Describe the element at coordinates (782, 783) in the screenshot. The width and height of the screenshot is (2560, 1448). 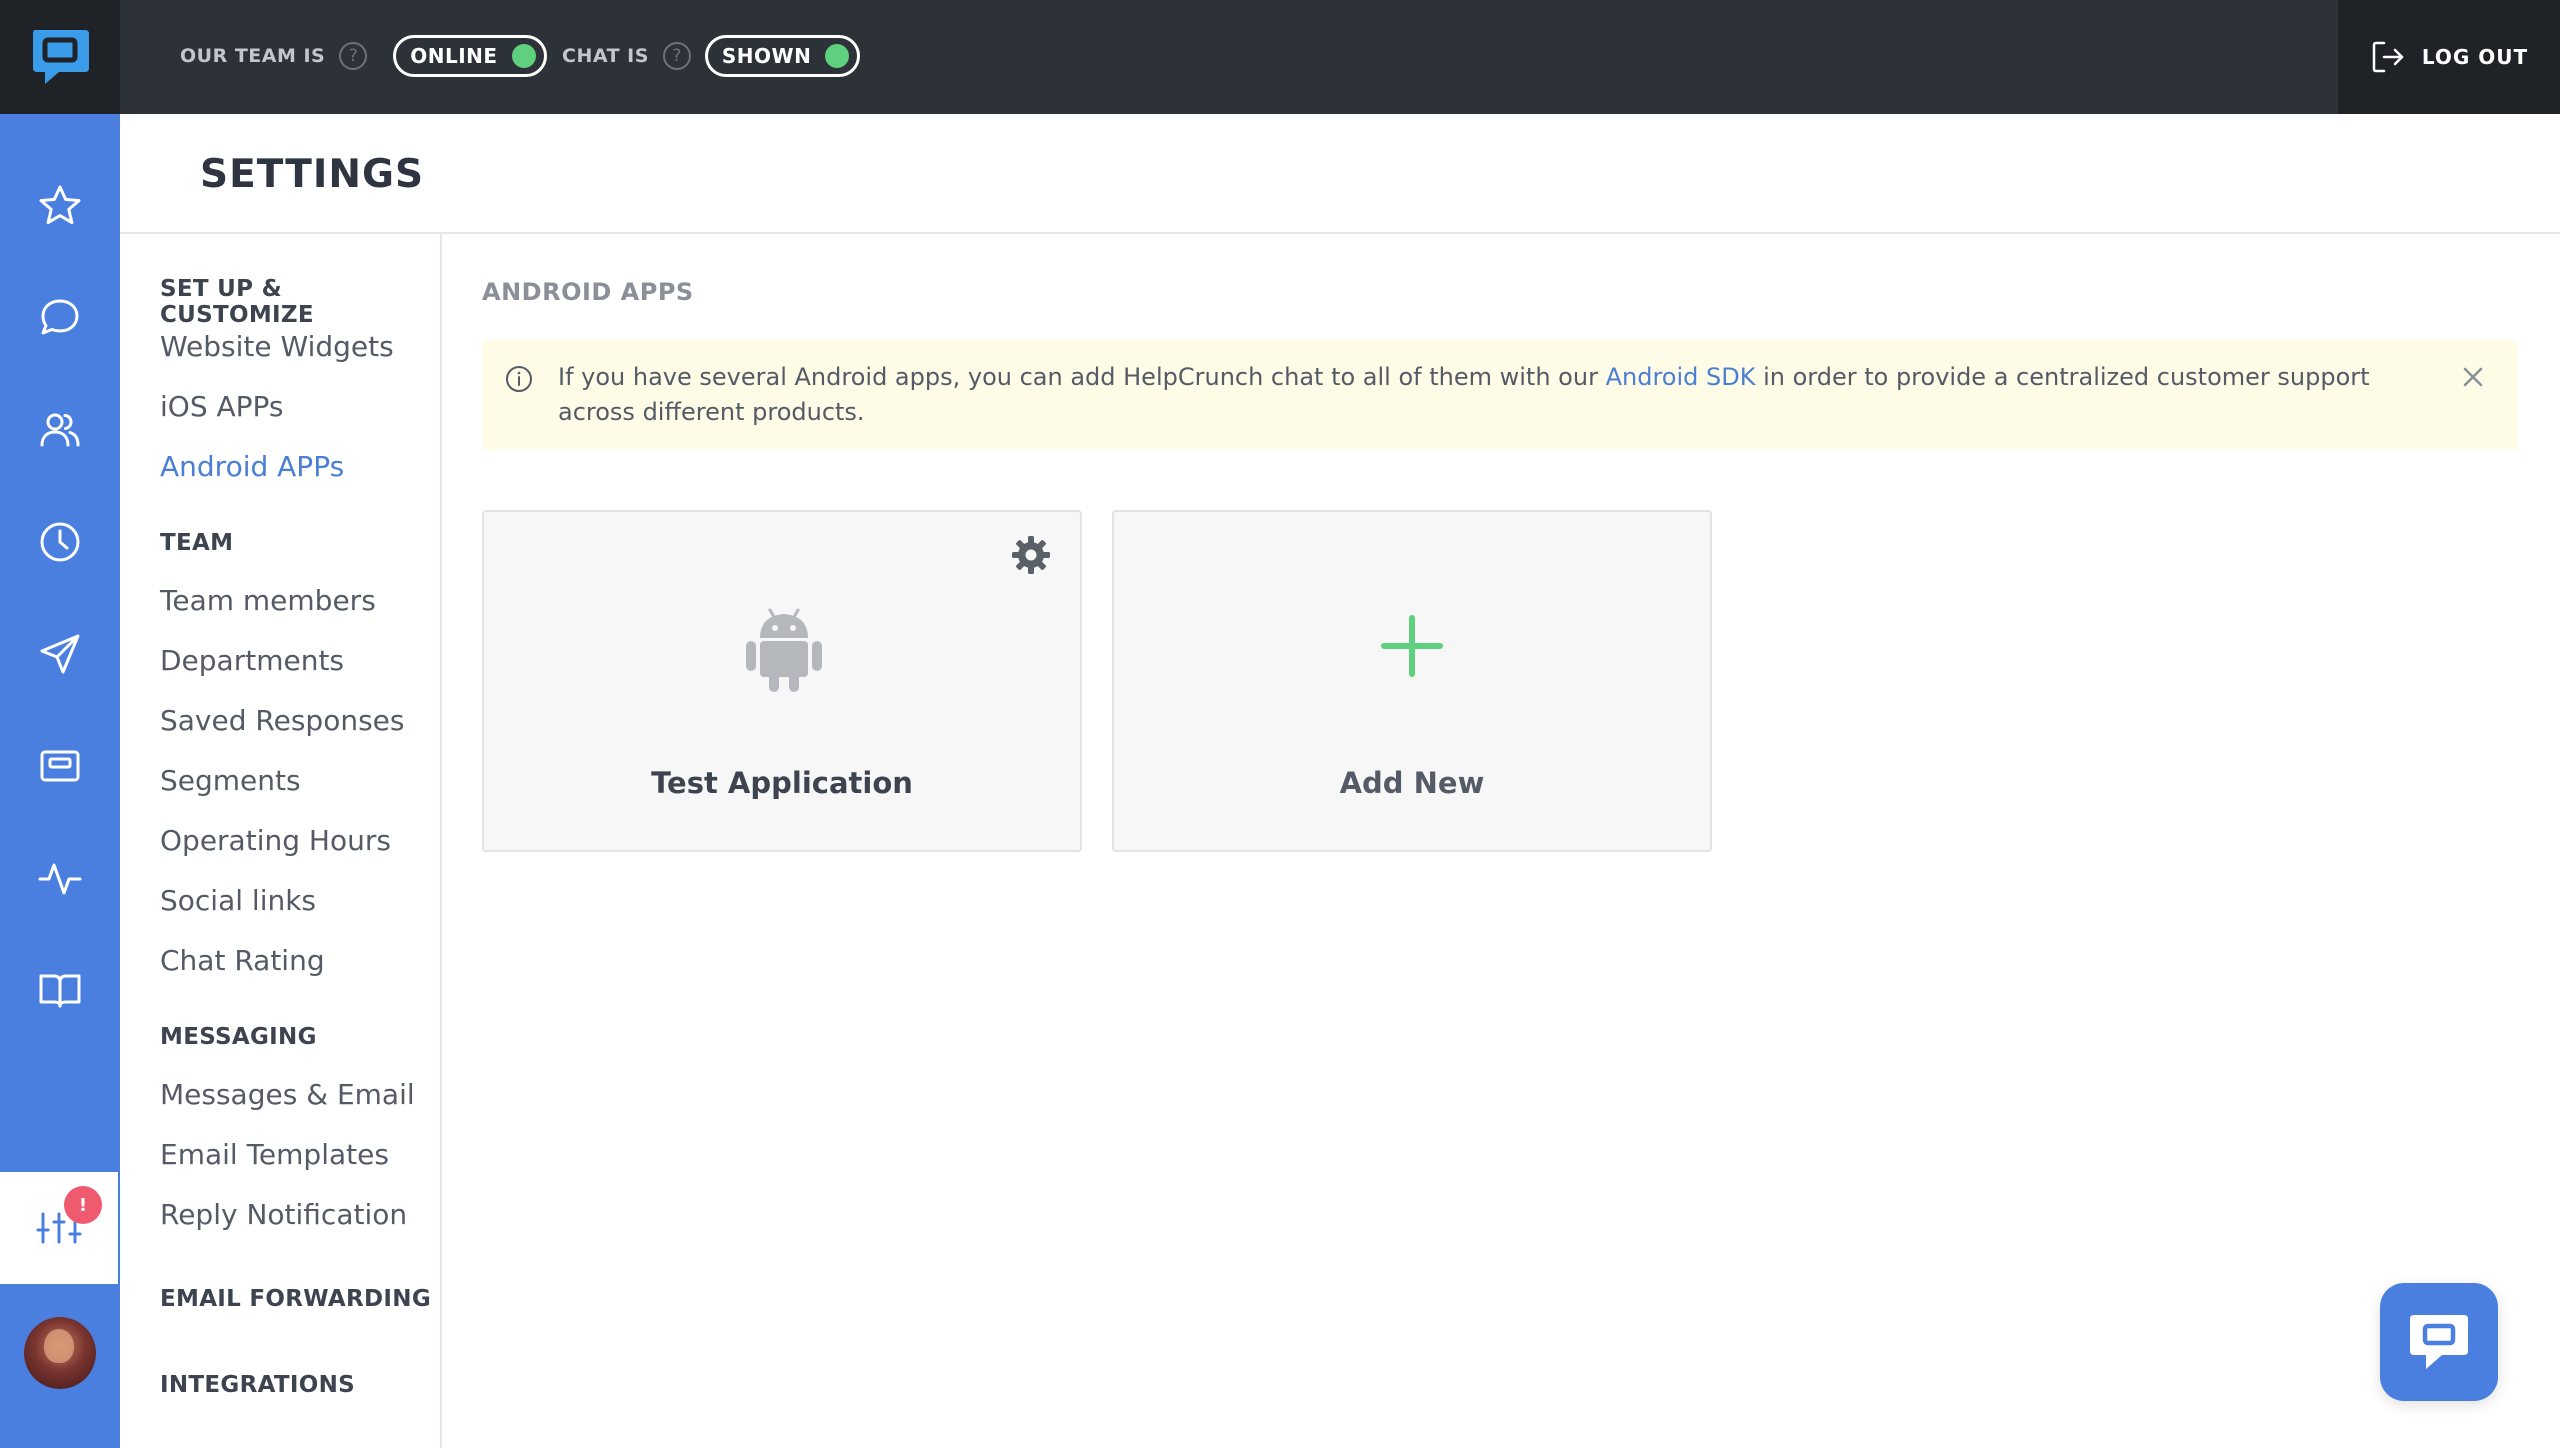
I see `app-name: Test Application` at that location.